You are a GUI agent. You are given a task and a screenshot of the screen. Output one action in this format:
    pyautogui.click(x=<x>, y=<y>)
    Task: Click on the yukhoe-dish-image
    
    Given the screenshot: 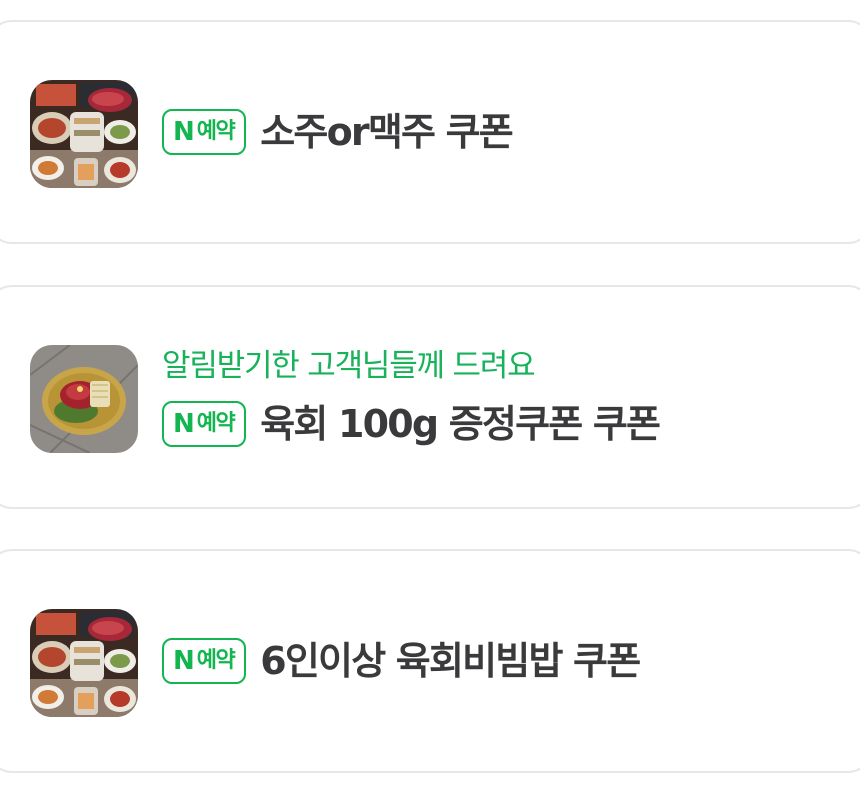 What is the action you would take?
    pyautogui.click(x=84, y=399)
    